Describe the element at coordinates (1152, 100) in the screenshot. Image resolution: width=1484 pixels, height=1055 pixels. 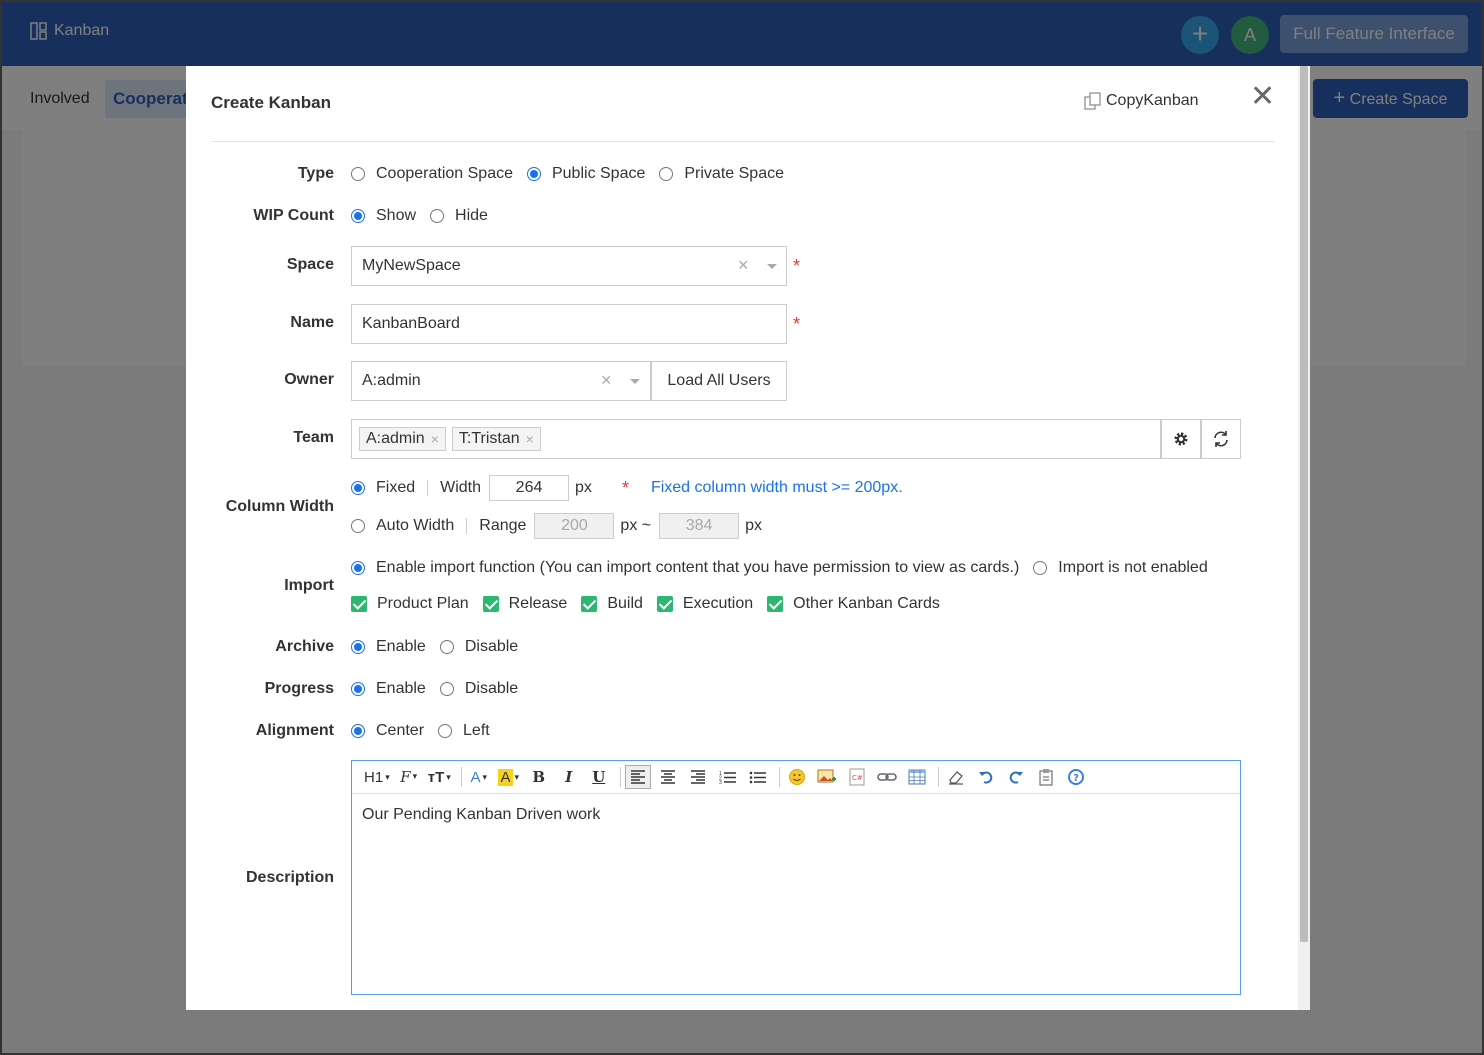
I see `copy-kanban-label: CopyKanban` at that location.